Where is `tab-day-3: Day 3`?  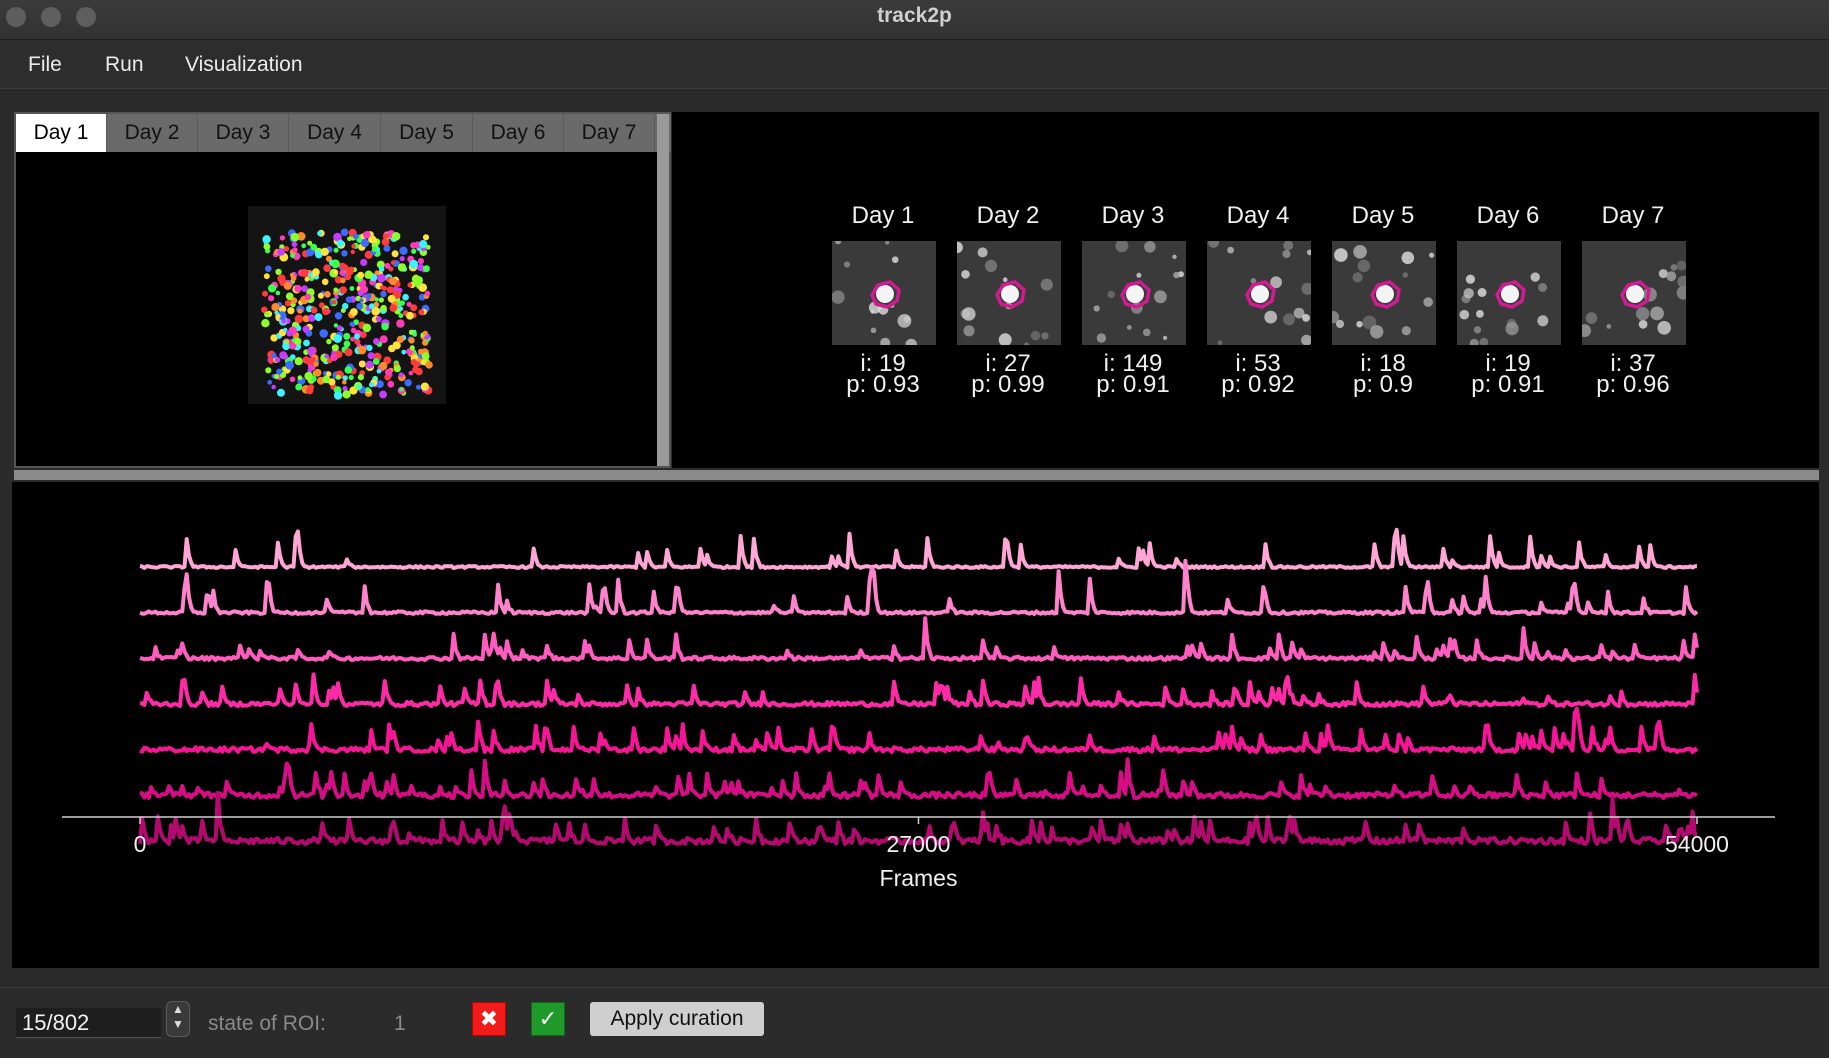
tab-day-3: Day 3 is located at coordinates (243, 133).